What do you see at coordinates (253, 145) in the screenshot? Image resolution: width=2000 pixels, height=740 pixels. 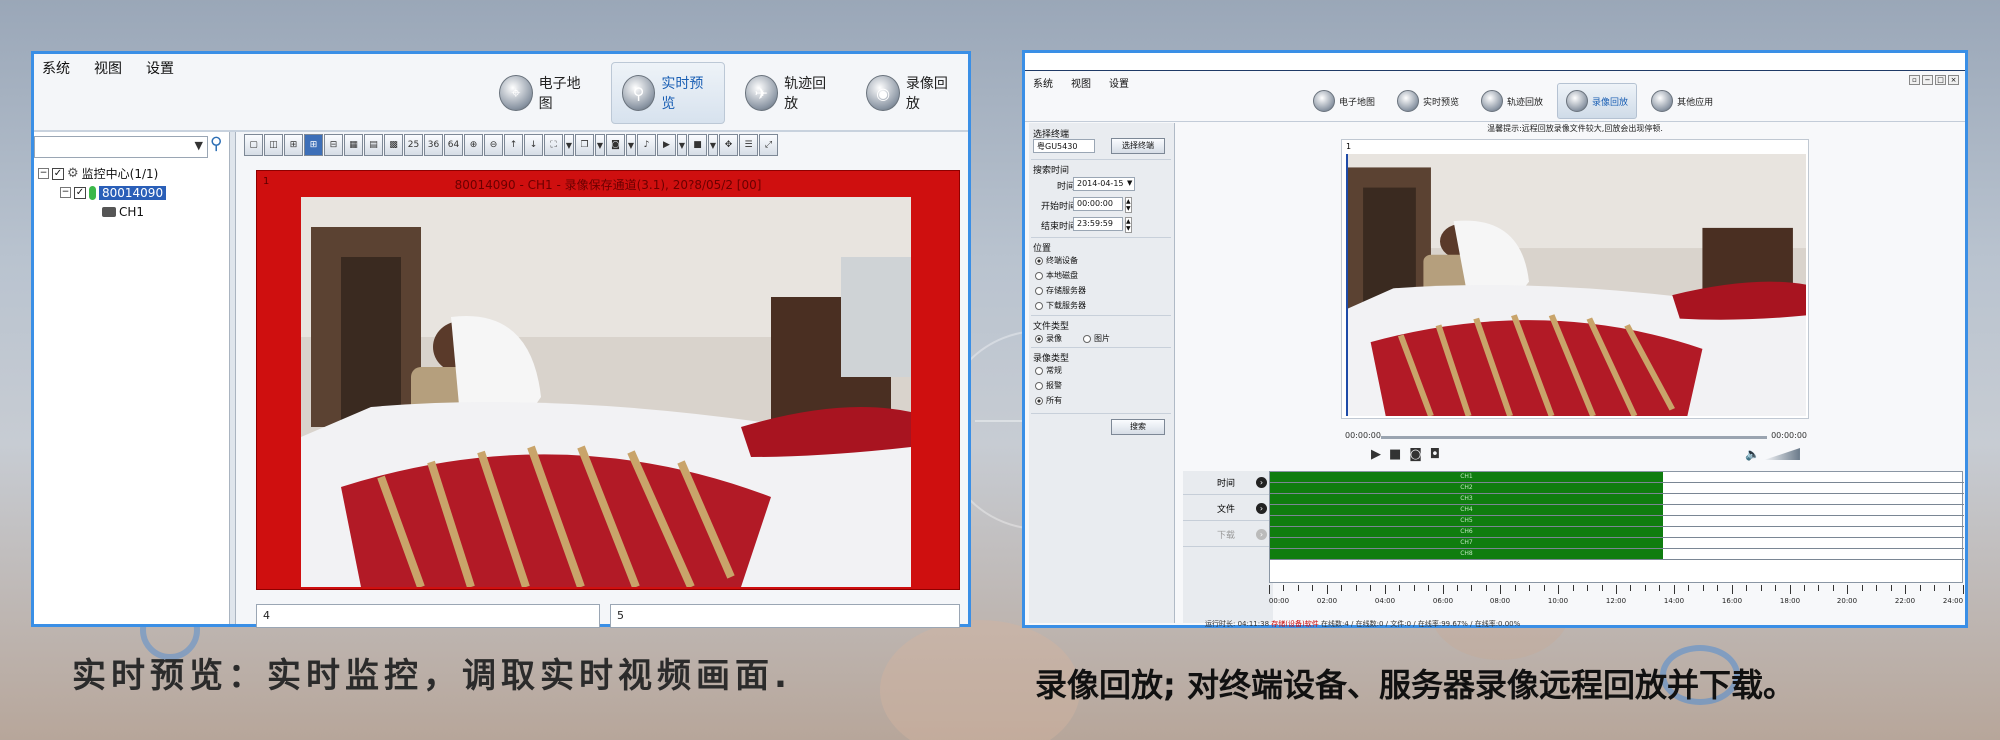 I see `layout-1-icon: ▢` at bounding box center [253, 145].